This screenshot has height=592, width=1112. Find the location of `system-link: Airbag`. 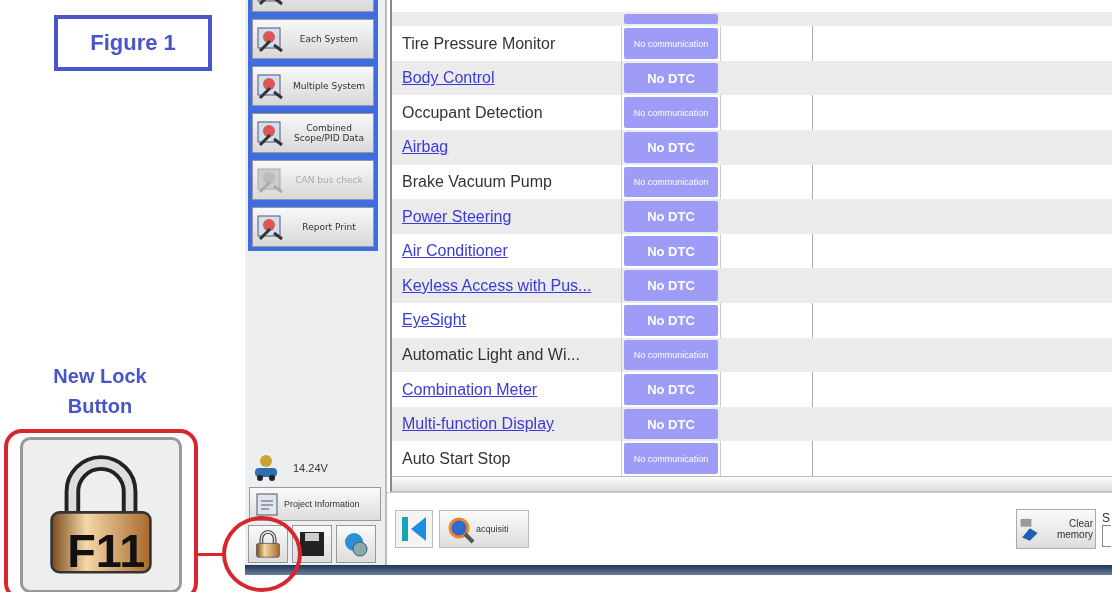

system-link: Airbag is located at coordinates (507, 147).